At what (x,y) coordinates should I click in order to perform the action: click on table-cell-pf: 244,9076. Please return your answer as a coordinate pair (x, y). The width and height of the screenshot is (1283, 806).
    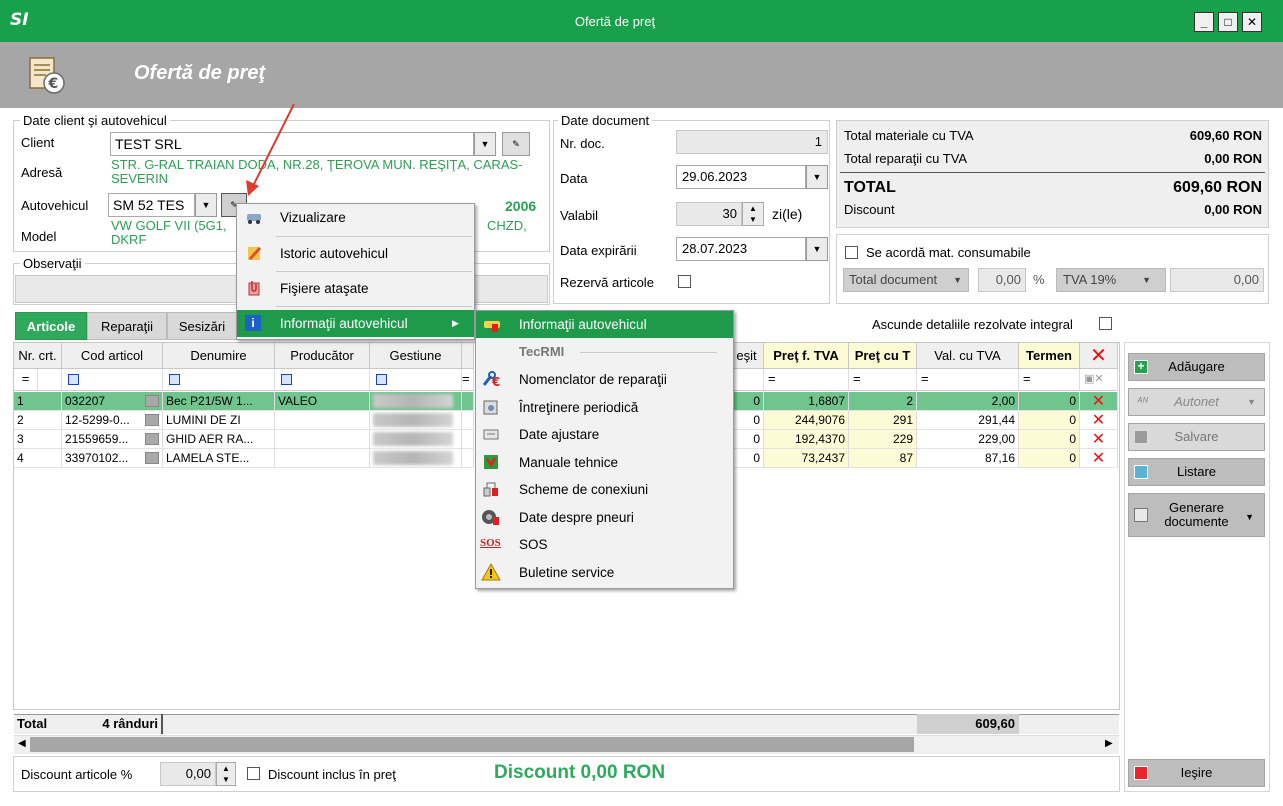
    Looking at the image, I should click on (806, 420).